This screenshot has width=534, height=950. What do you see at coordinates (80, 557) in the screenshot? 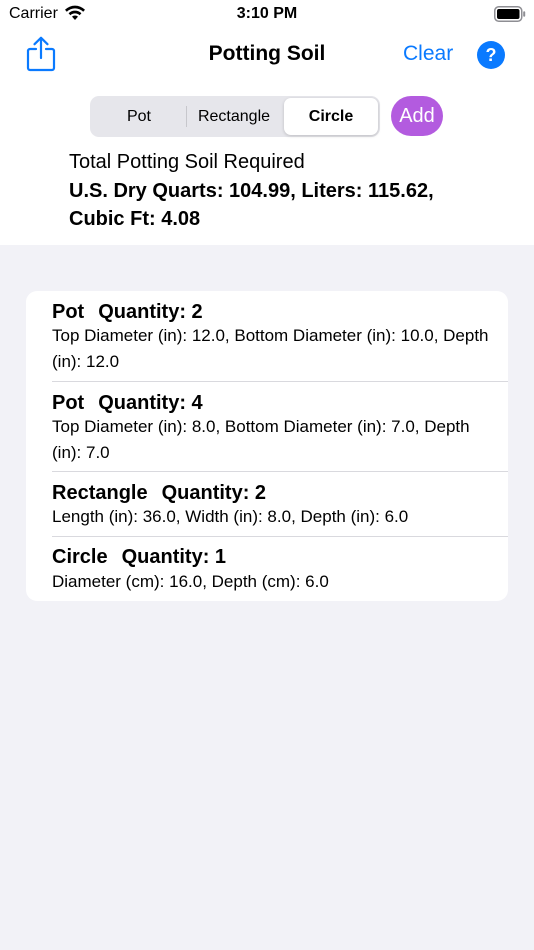
I see `item-type: Circle` at bounding box center [80, 557].